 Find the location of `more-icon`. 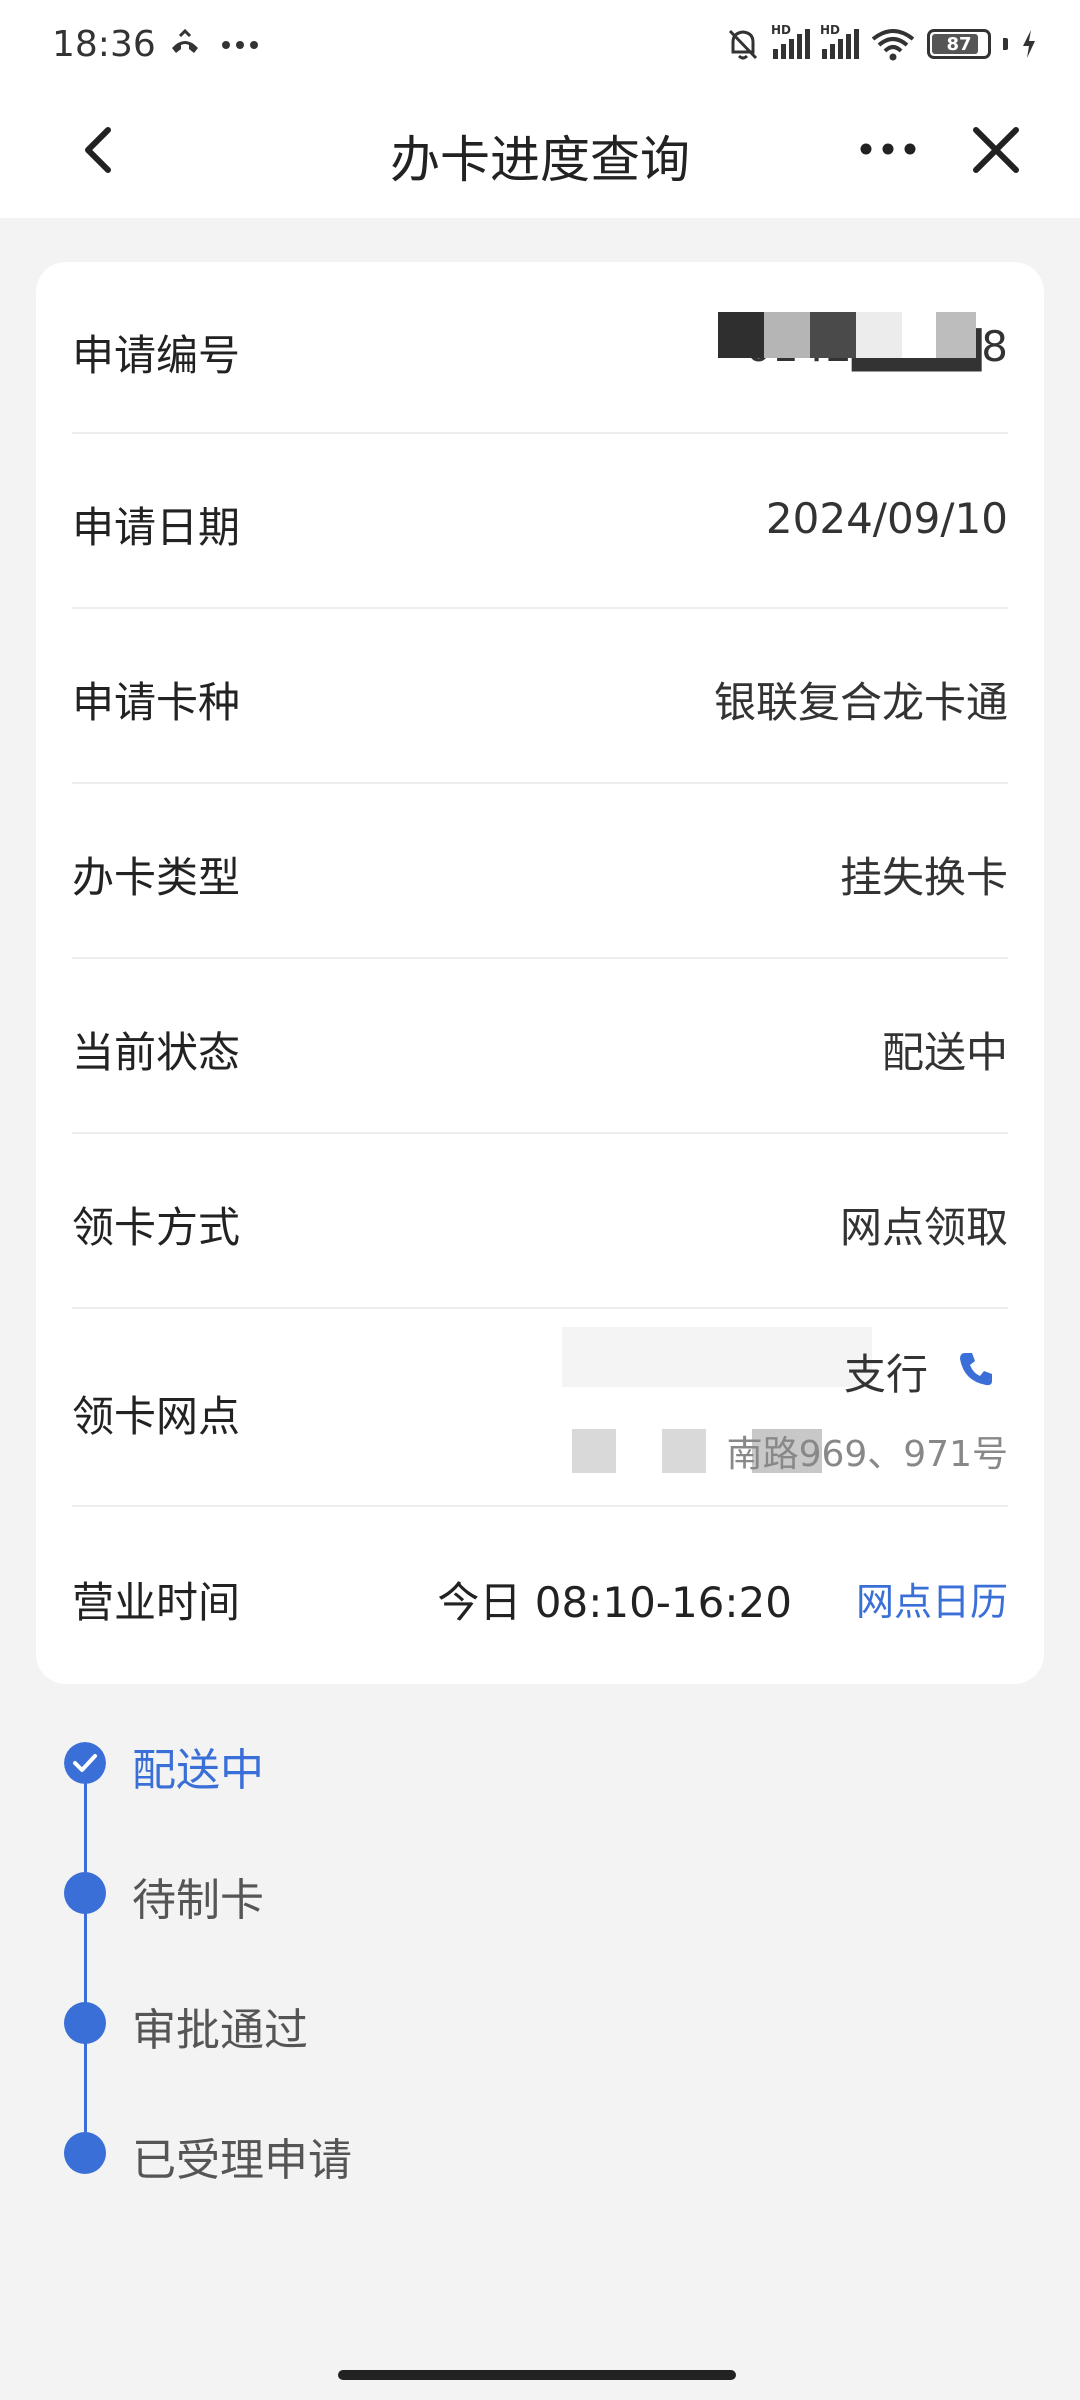

more-icon is located at coordinates (888, 149).